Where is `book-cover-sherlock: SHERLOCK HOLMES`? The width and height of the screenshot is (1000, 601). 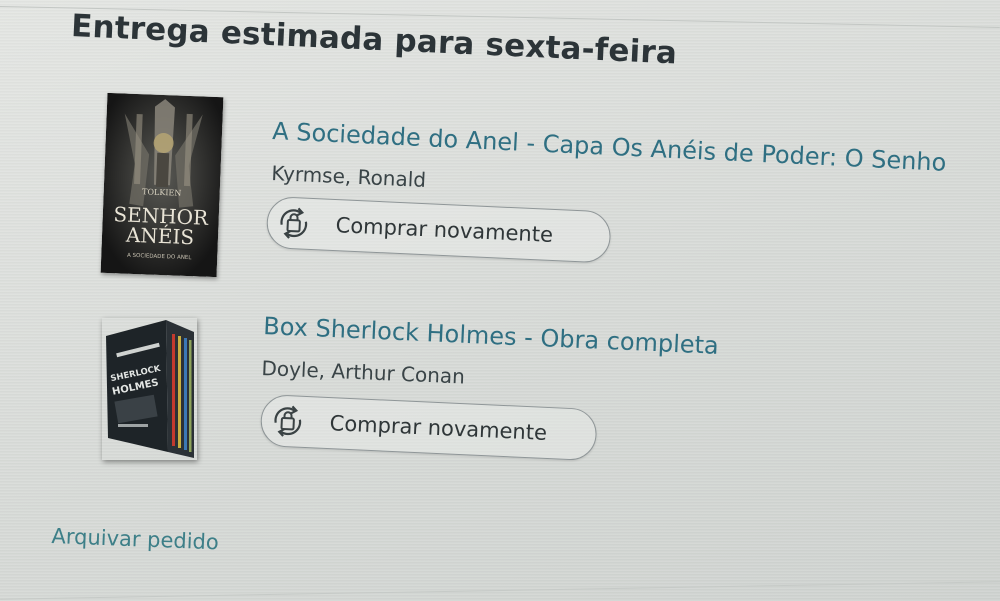 book-cover-sherlock: SHERLOCK HOLMES is located at coordinates (150, 389).